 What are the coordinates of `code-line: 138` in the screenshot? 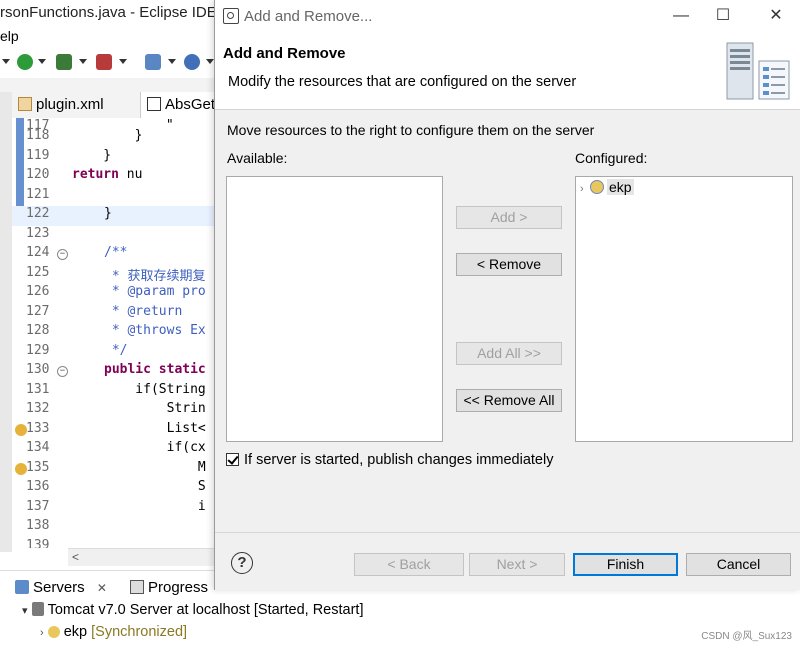 It's located at (38, 525).